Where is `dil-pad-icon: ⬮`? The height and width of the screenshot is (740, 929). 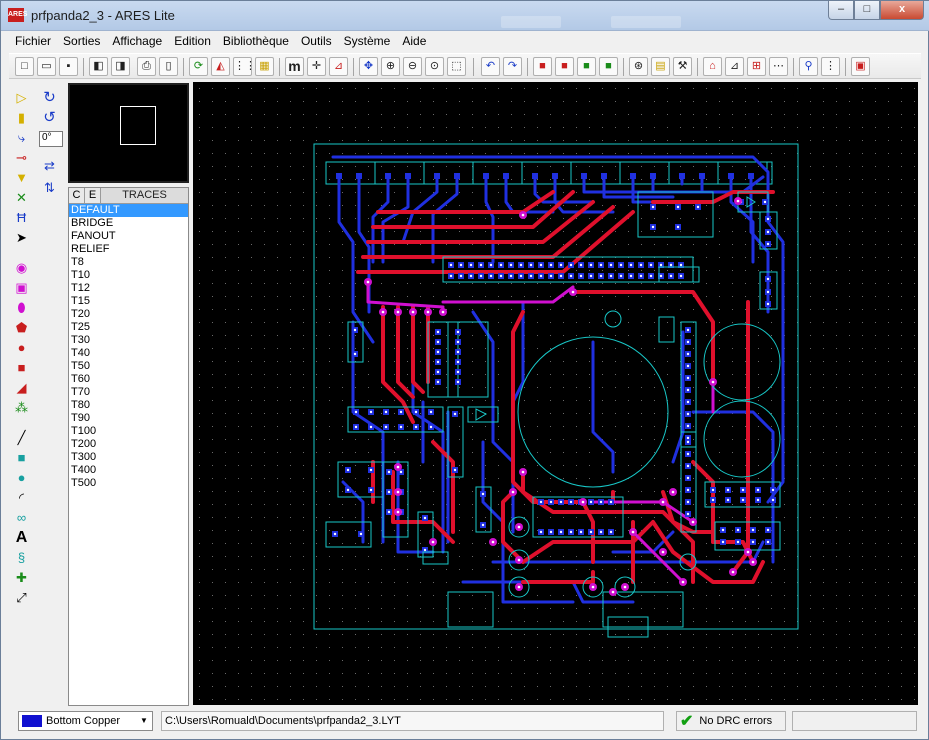
dil-pad-icon: ⬮ is located at coordinates (21, 308).